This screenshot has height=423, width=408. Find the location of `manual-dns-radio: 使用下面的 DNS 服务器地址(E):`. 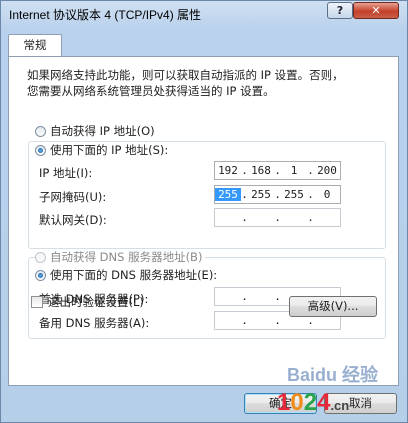

manual-dns-radio: 使用下面的 DNS 服务器地址(E): is located at coordinates (128, 275).